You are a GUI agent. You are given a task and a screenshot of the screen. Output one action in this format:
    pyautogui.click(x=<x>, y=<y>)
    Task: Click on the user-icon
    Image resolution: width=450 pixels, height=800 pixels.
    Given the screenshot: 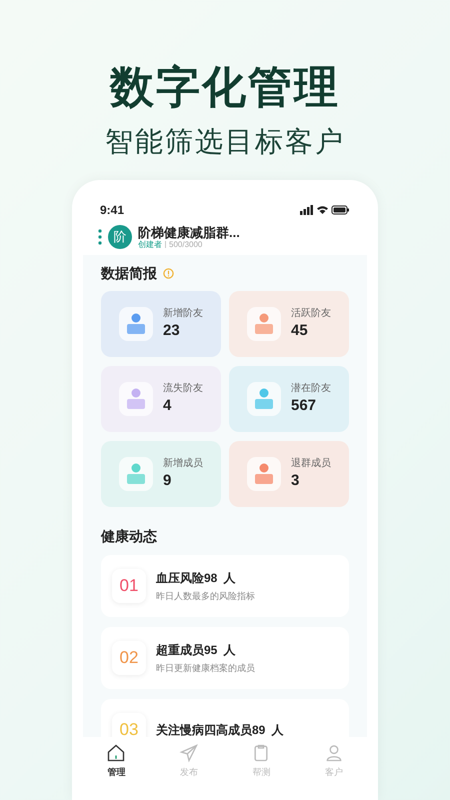 What is the action you would take?
    pyautogui.click(x=334, y=753)
    